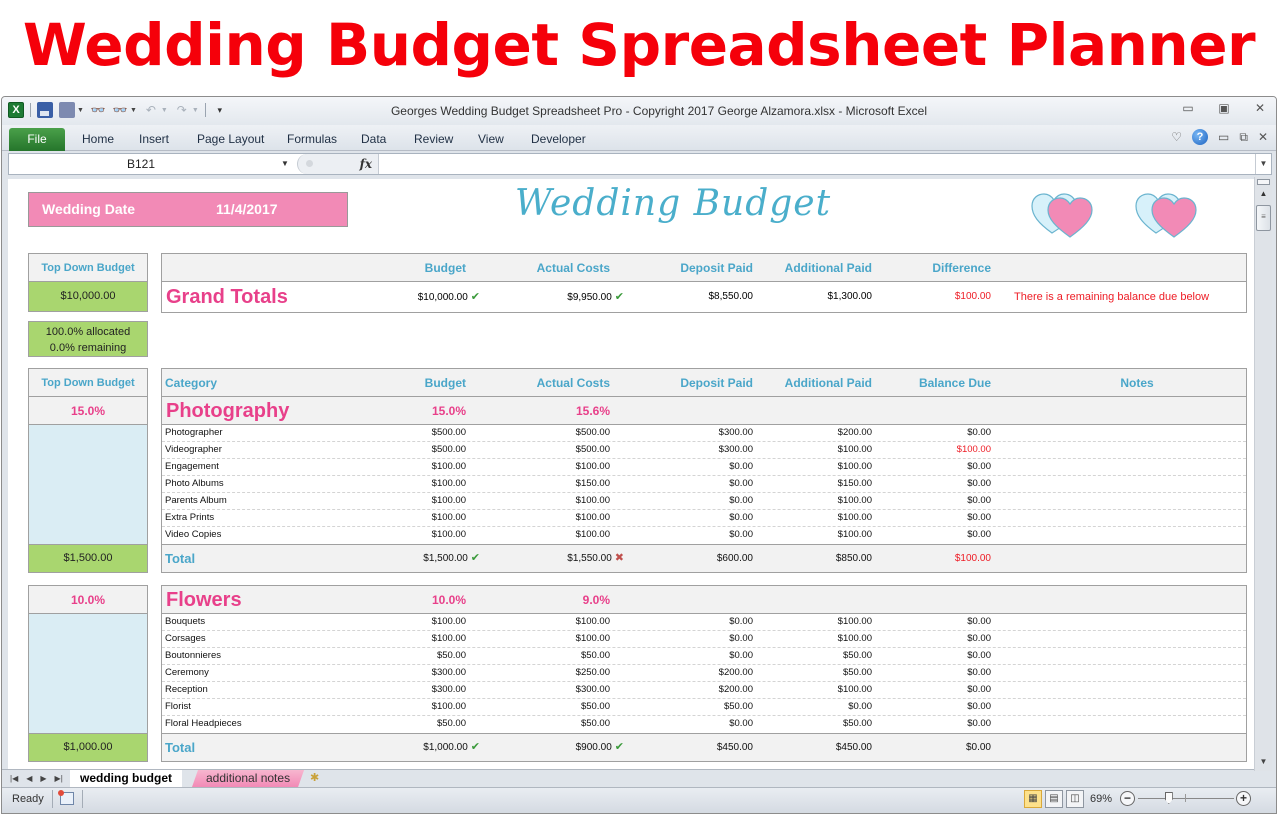  Describe the element at coordinates (16, 110) in the screenshot. I see `excel-icon: X` at that location.